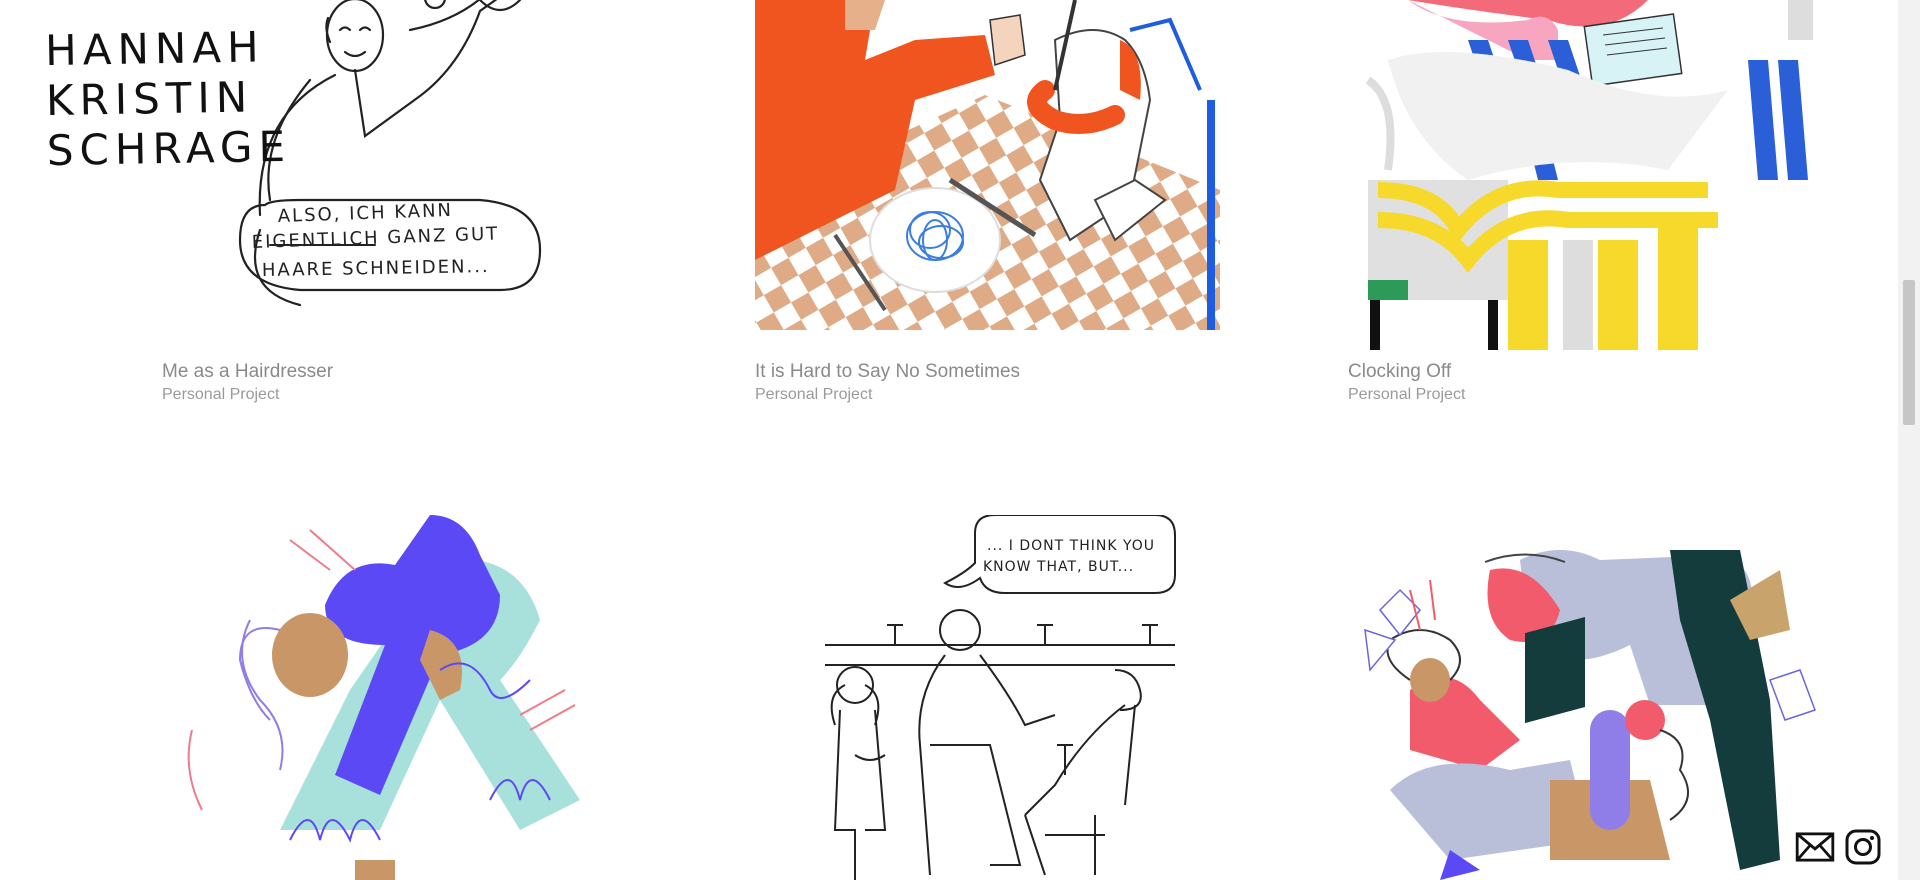  I want to click on scrollbar-thumb, so click(1909, 352).